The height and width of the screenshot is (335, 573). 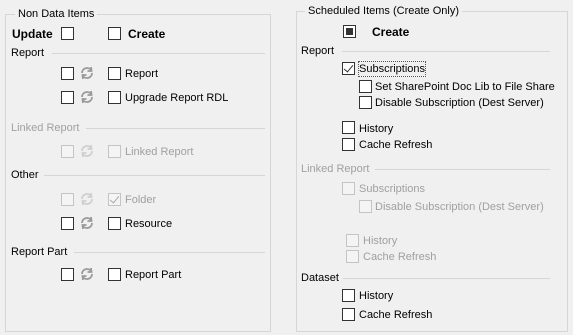 I want to click on update-report-checkbox, so click(x=67, y=73).